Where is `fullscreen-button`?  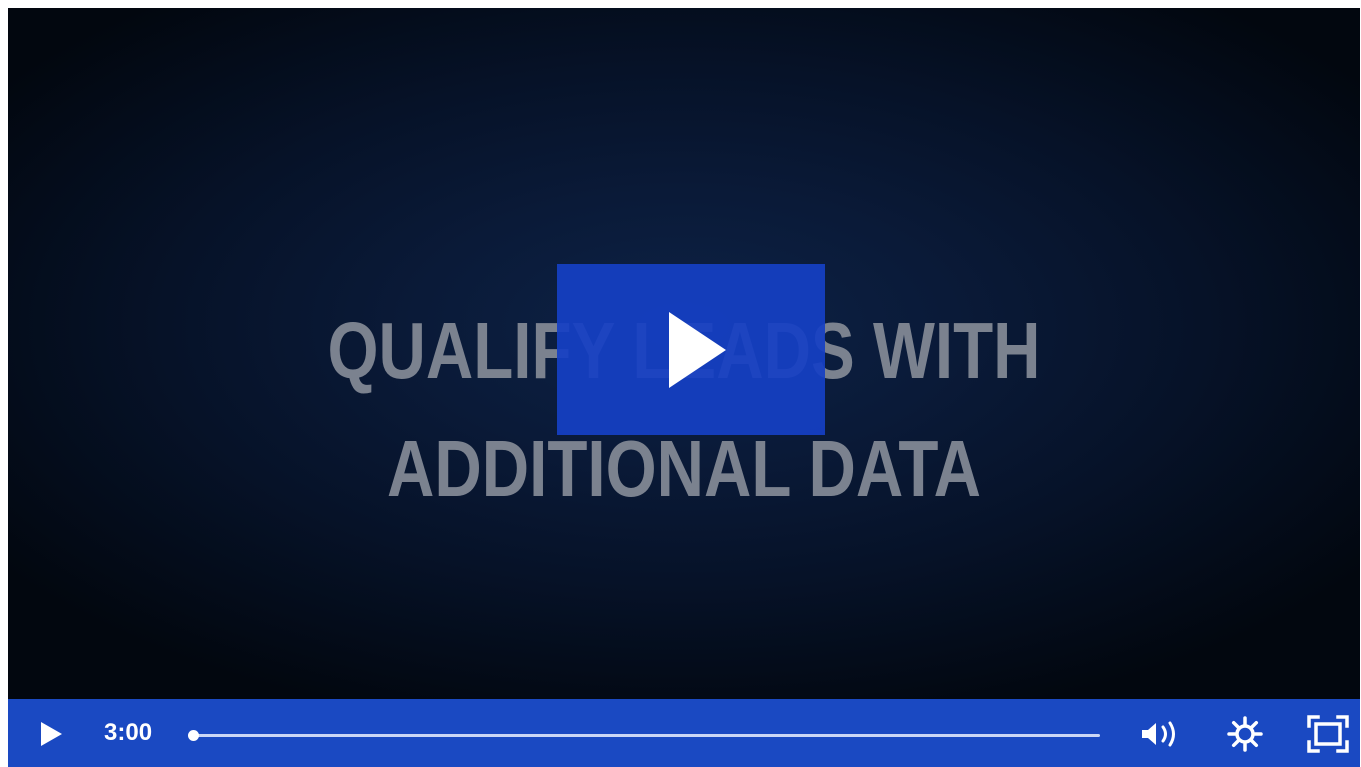 fullscreen-button is located at coordinates (1328, 734).